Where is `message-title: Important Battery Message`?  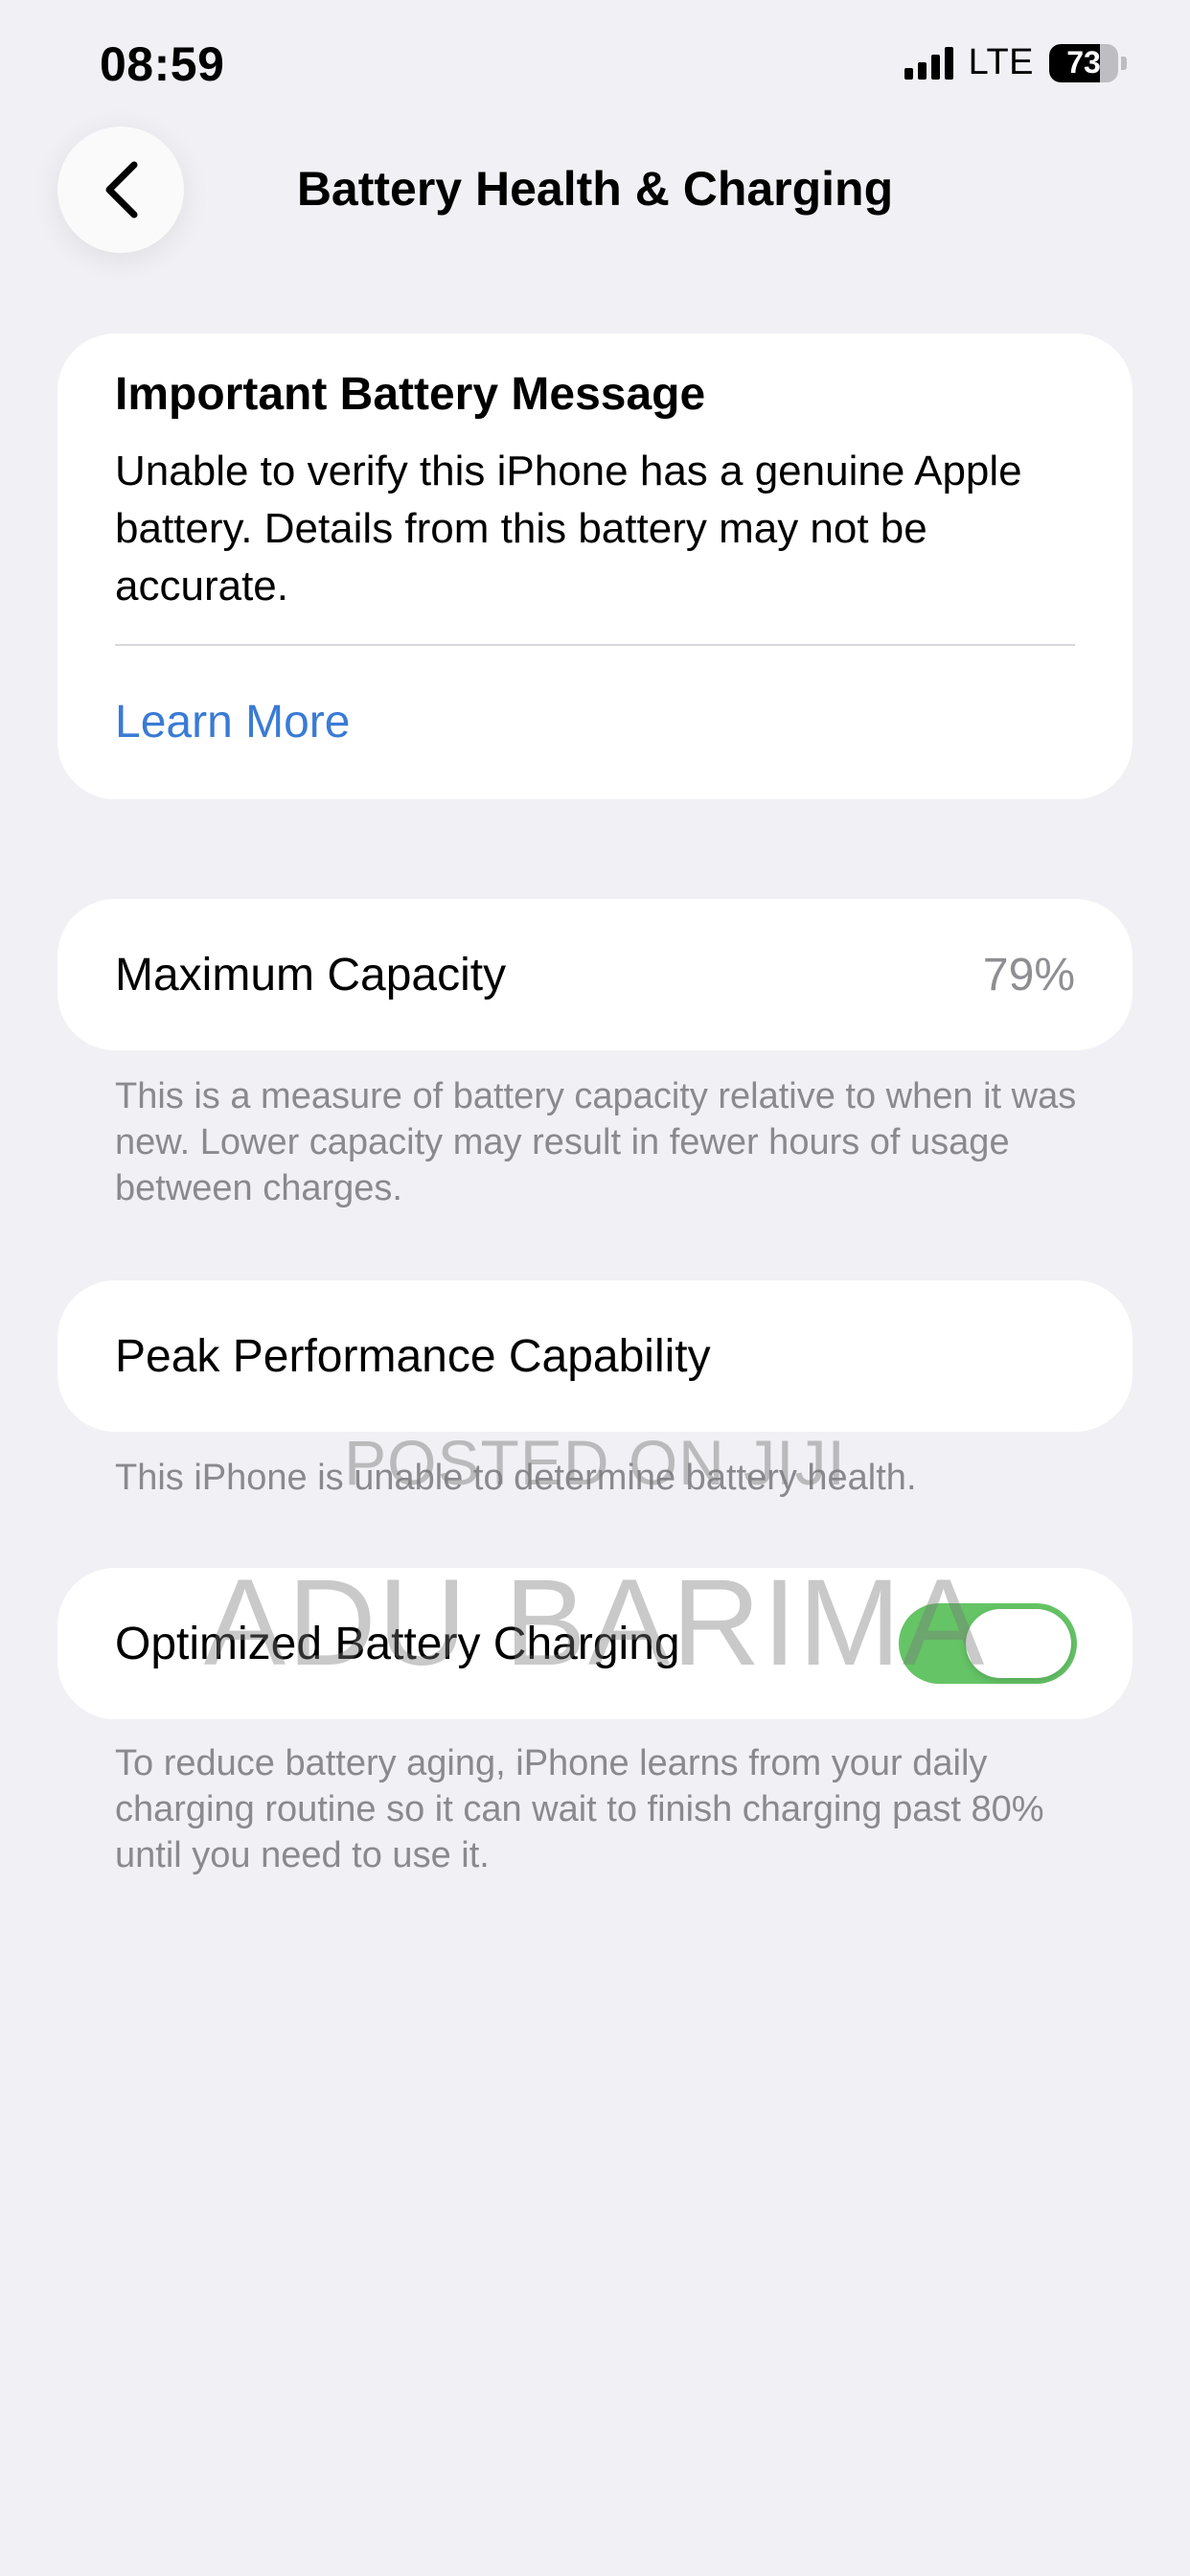
message-title: Important Battery Message is located at coordinates (411, 394).